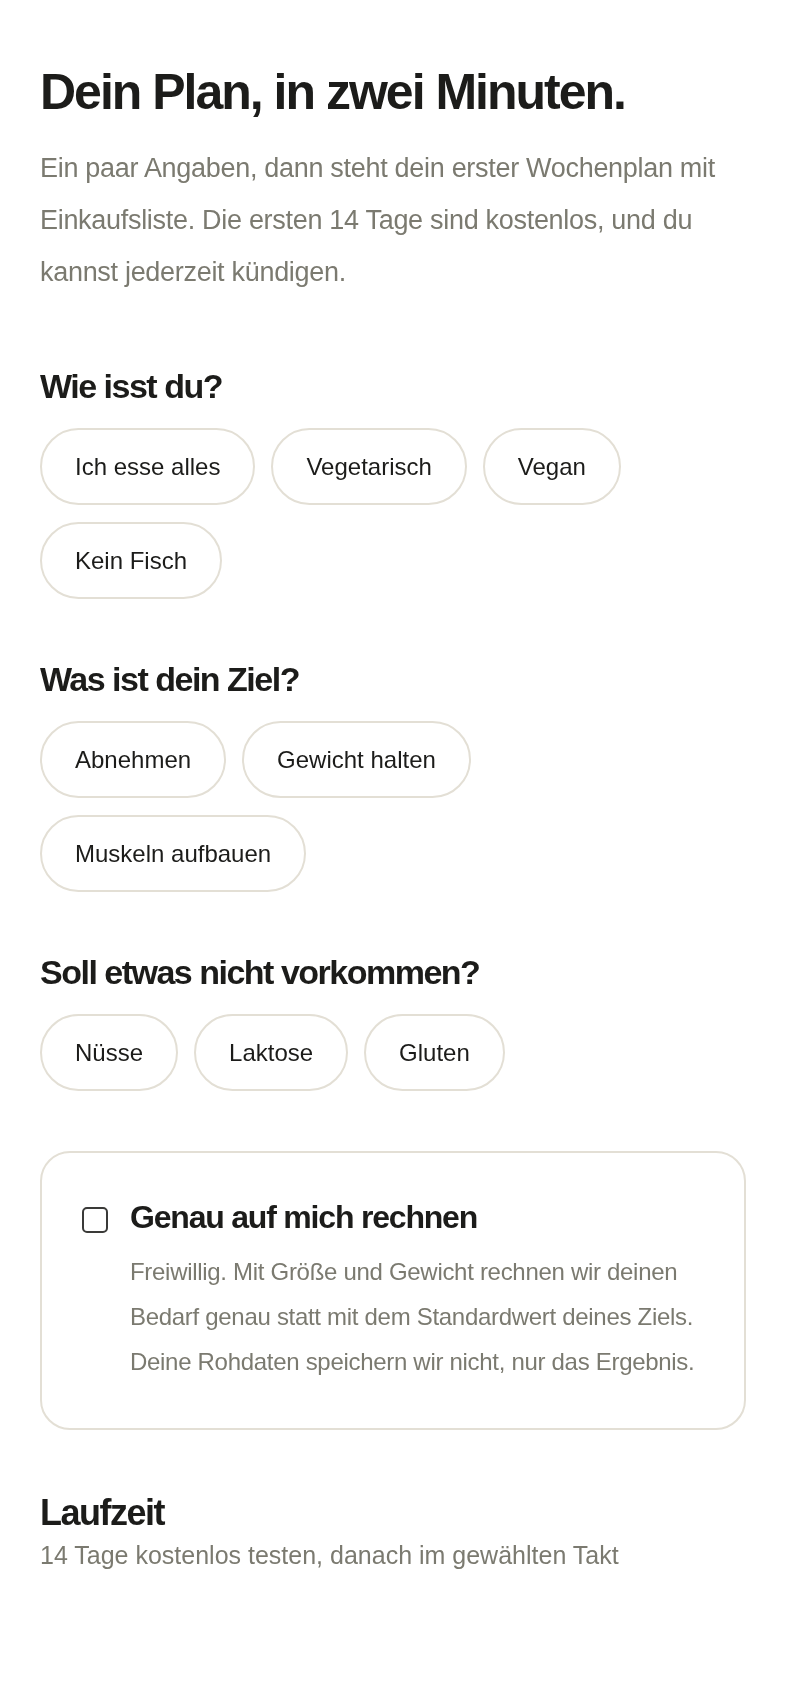 Image resolution: width=786 pixels, height=1704 pixels. Describe the element at coordinates (369, 466) in the screenshot. I see `option-chip: Vegetarisch` at that location.